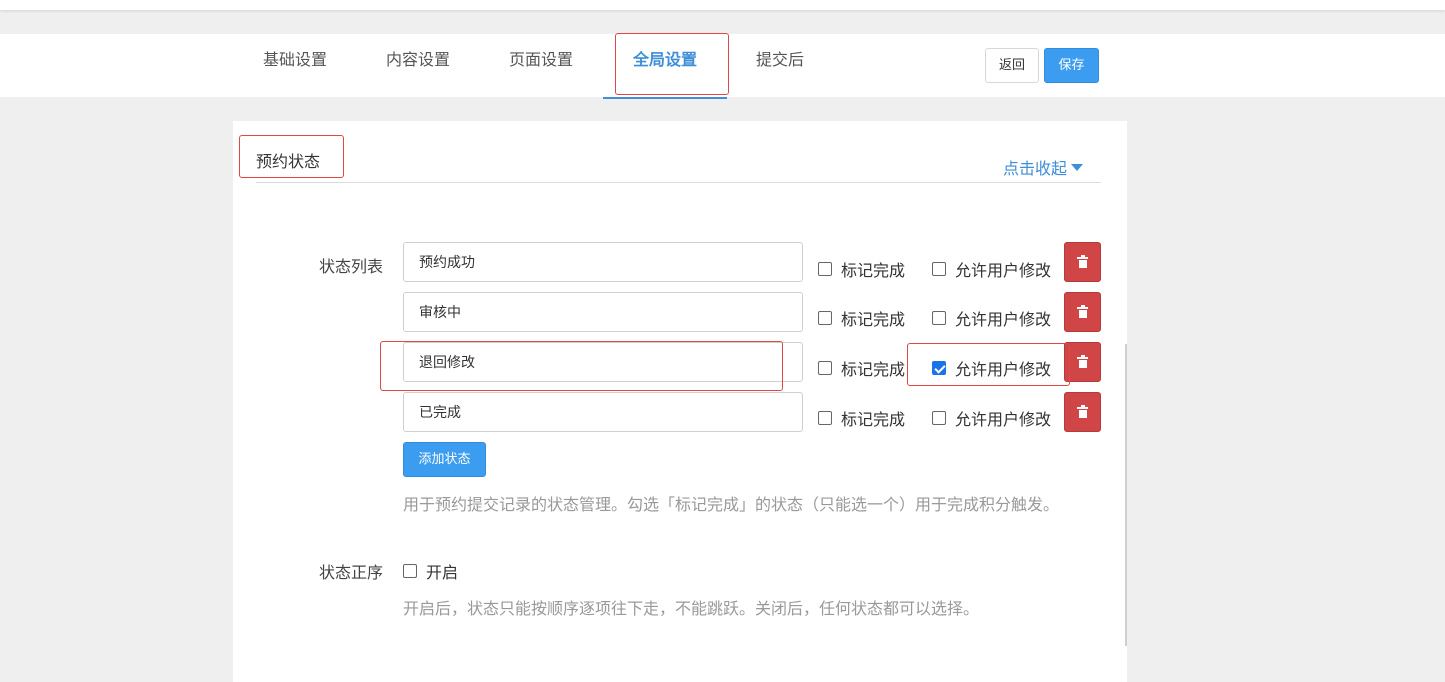 This screenshot has height=682, width=1445. Describe the element at coordinates (351, 572) in the screenshot. I see `status-order-label: 状态正序` at that location.